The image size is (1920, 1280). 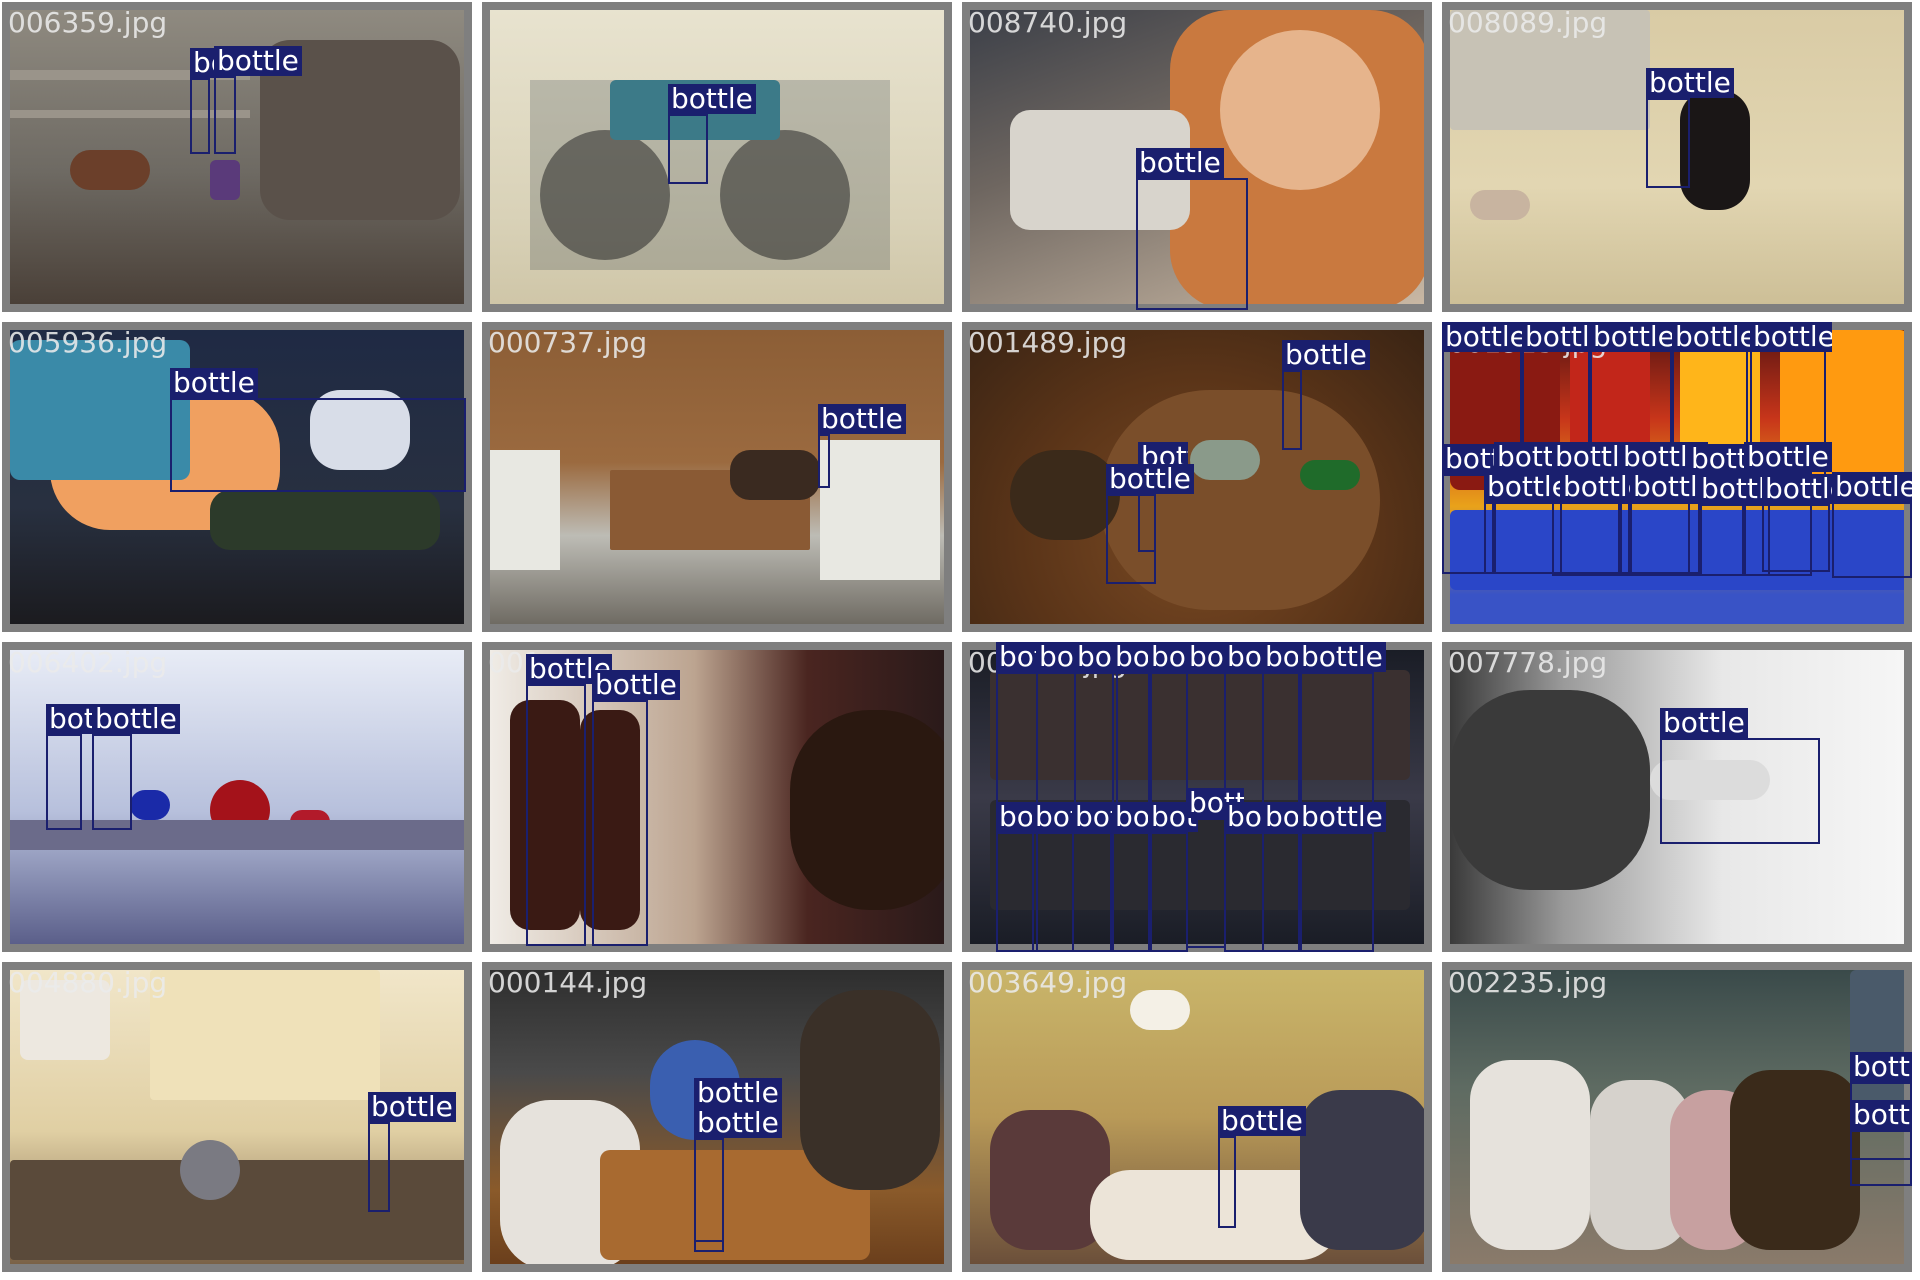 I want to click on filename-label: 000737.jpg, so click(x=568, y=342).